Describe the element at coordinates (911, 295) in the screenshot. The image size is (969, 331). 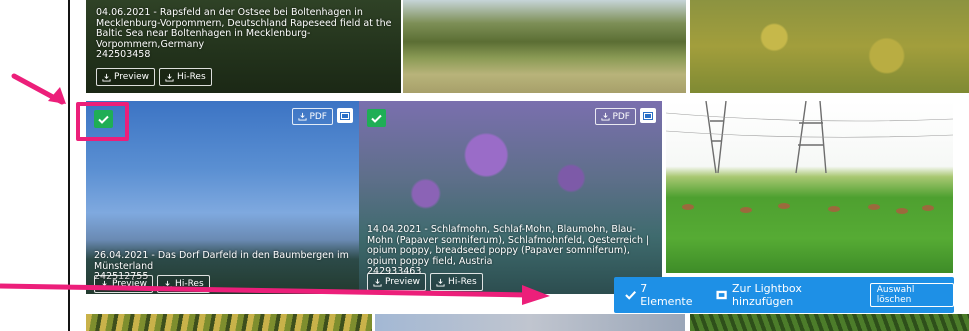
I see `clear-selection-button: Auswahl löschen` at that location.